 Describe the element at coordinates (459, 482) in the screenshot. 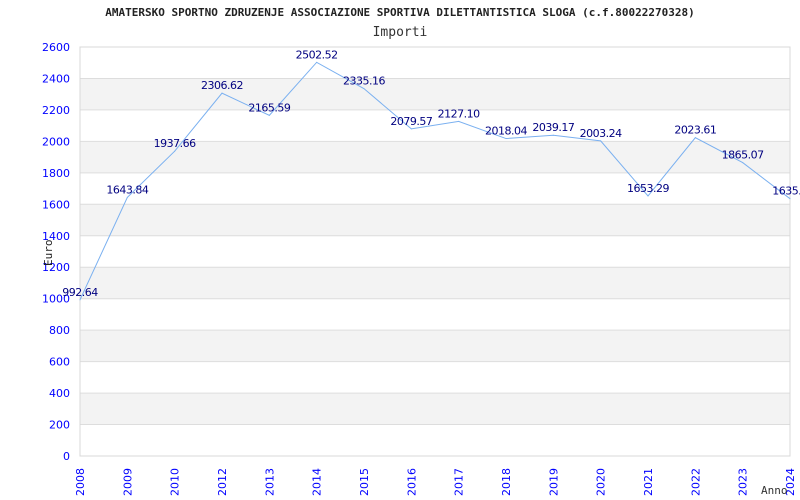

I see `x-tick-label: 2017` at that location.